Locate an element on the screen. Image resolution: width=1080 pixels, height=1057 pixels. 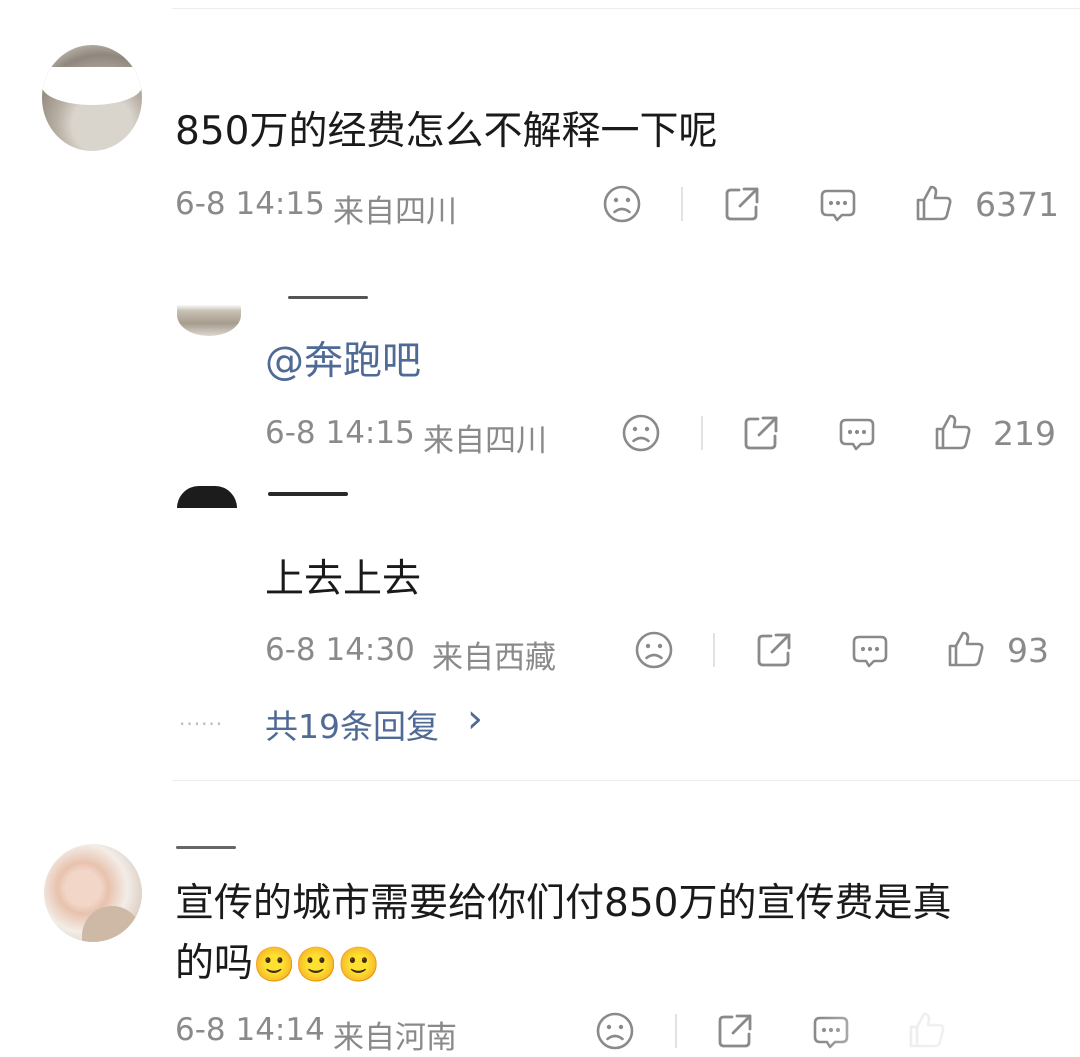
like-count: 93 is located at coordinates (1028, 650).